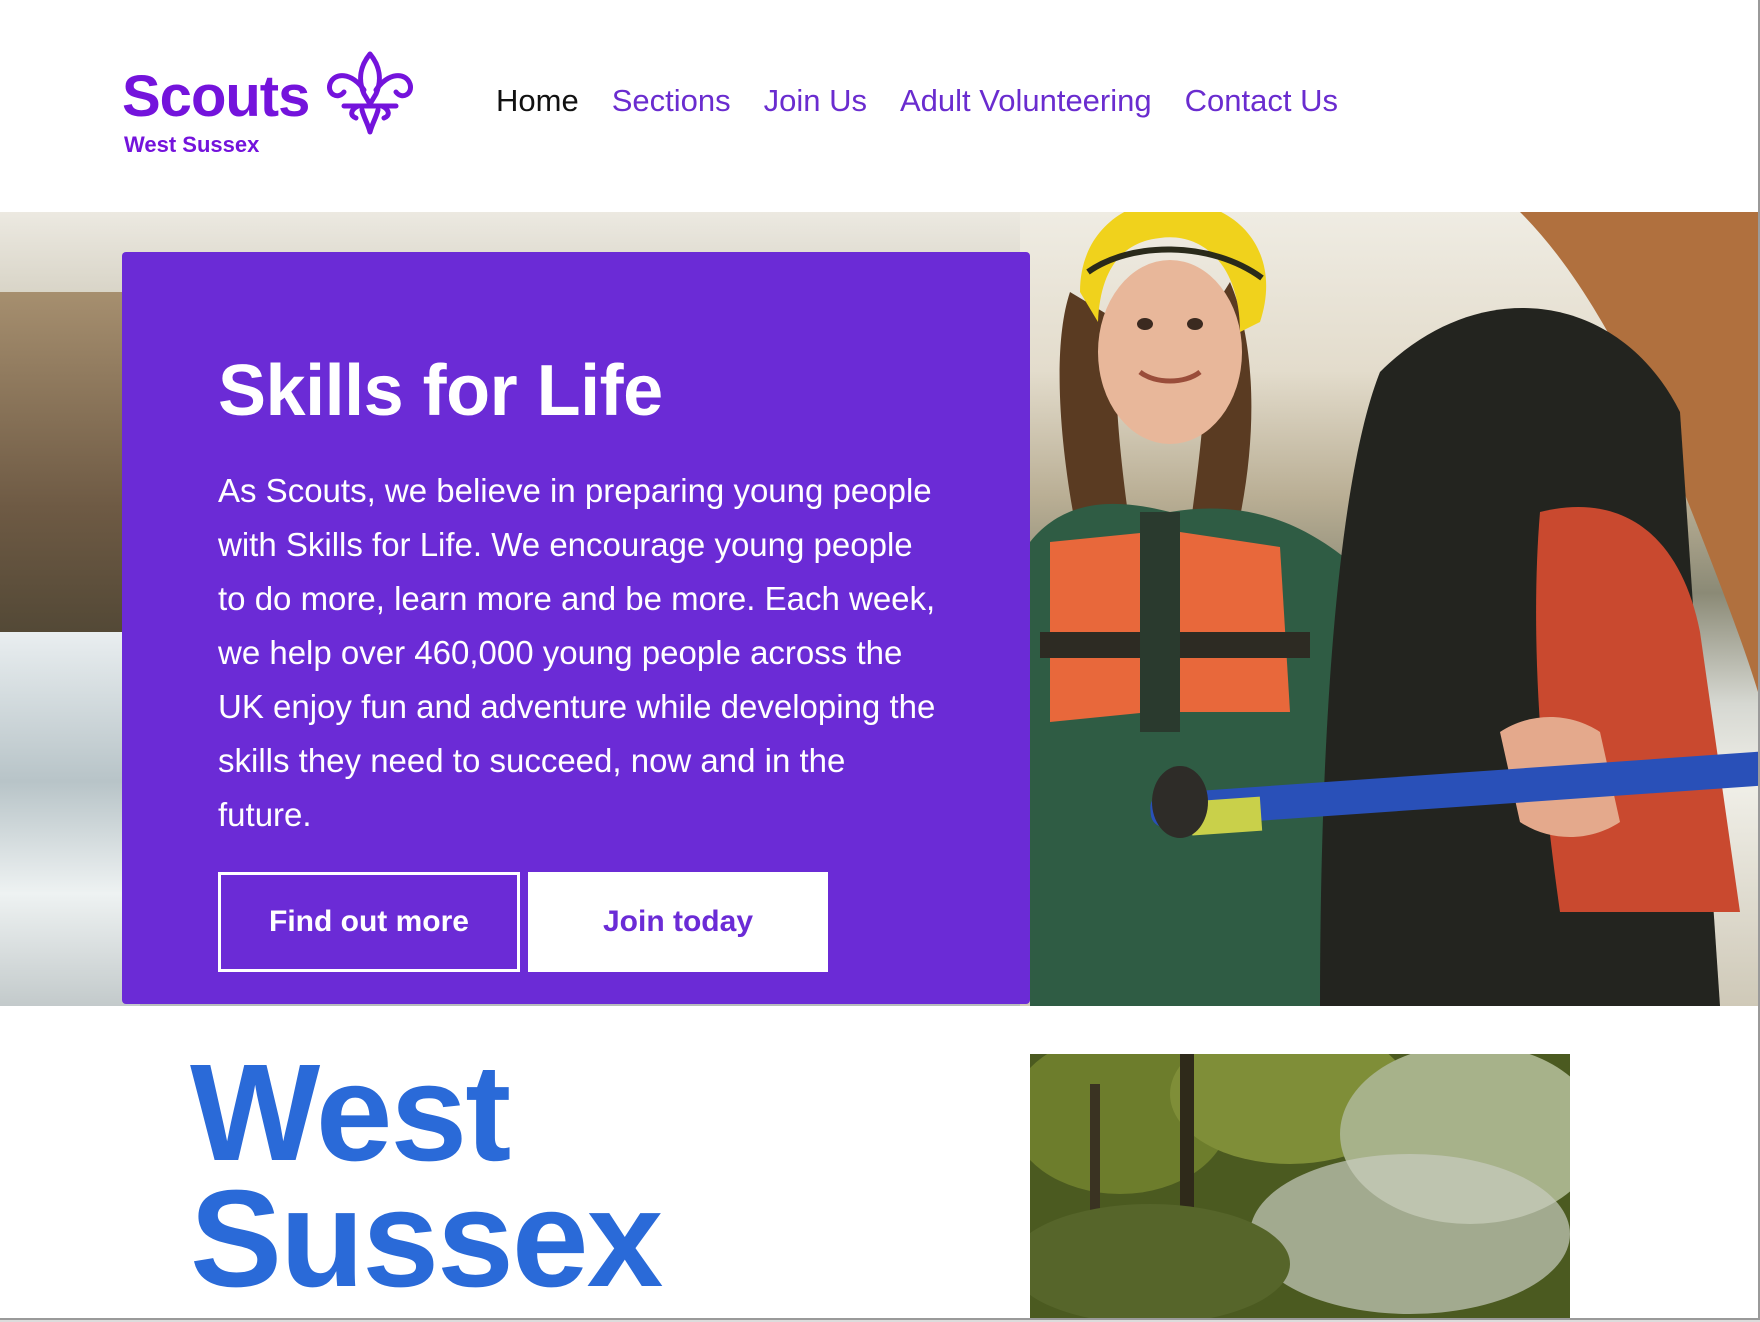 The width and height of the screenshot is (1760, 1322). What do you see at coordinates (1454, 794) in the screenshot?
I see `hero-photo-paddle` at bounding box center [1454, 794].